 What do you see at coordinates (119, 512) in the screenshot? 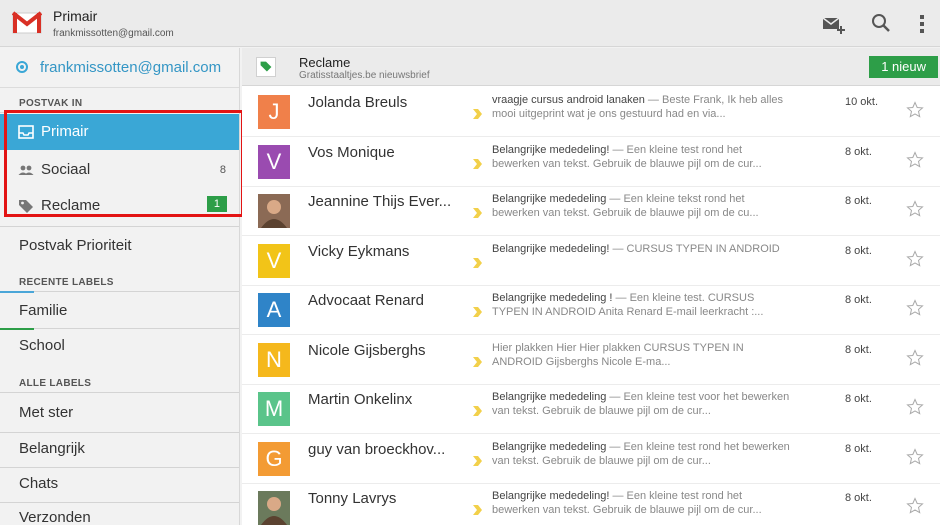
I see `sidebar-item-verzonden: Verzonden` at bounding box center [119, 512].